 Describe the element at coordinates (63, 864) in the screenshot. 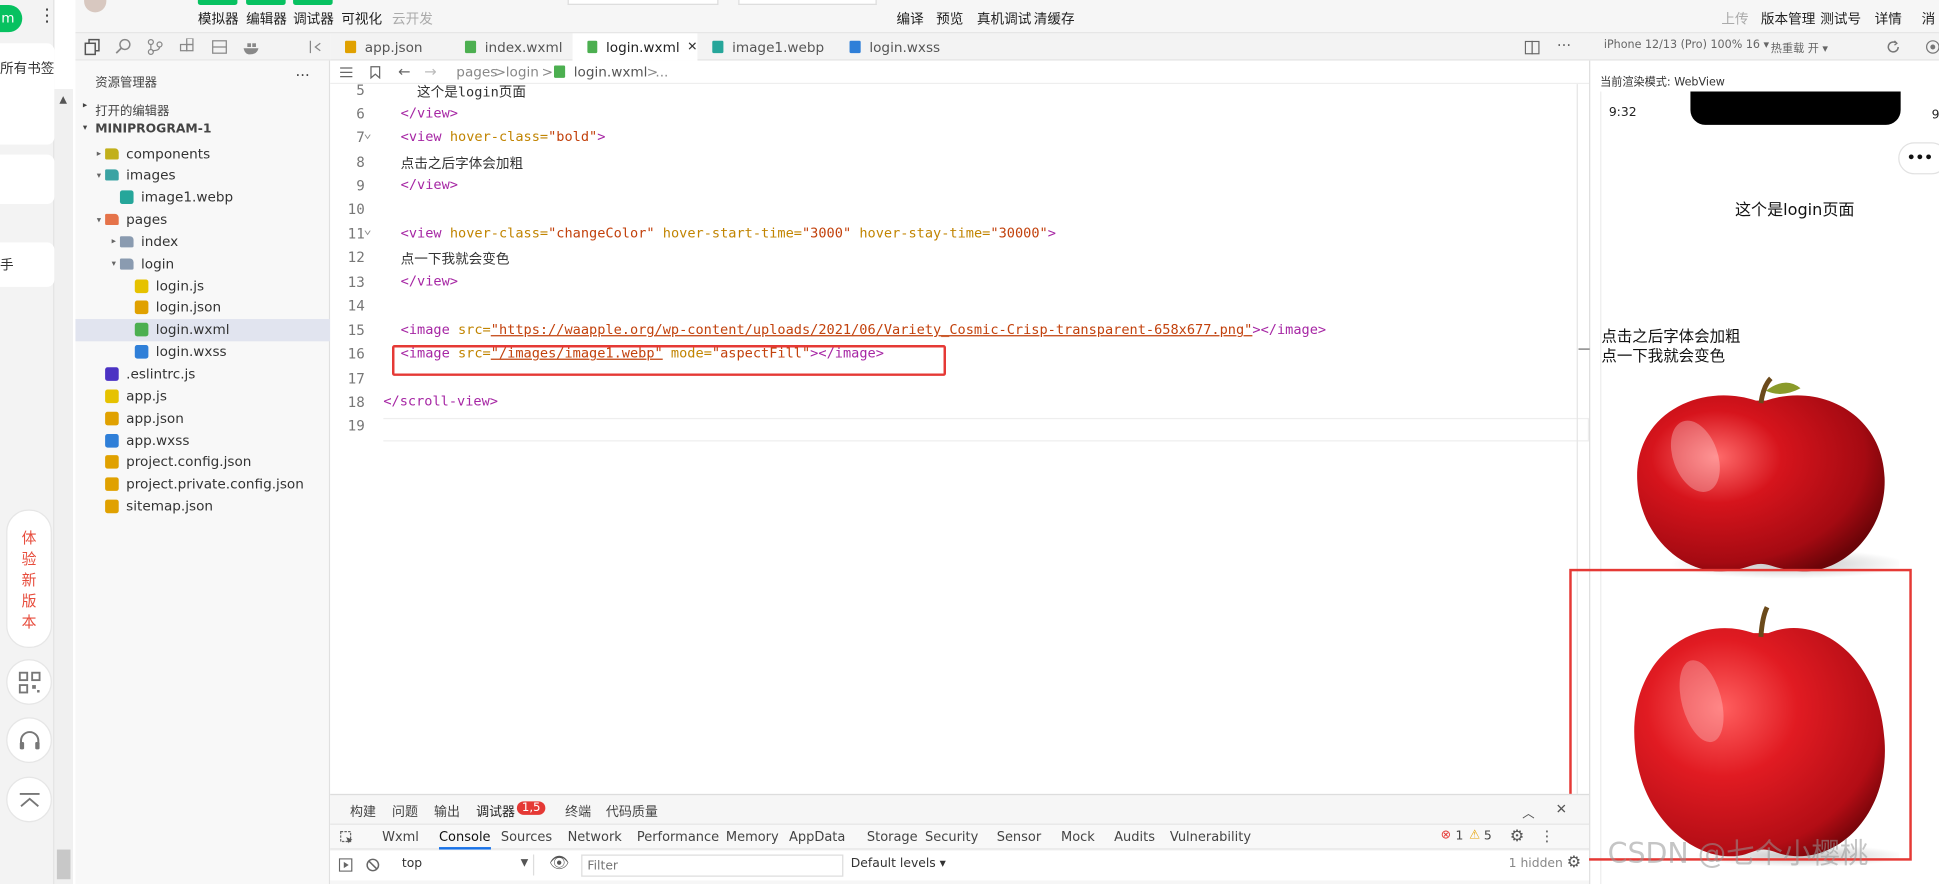

I see `scroll-thumb` at that location.